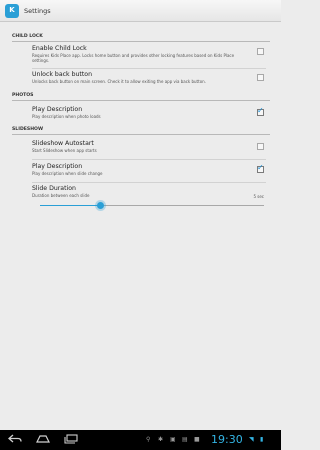 The height and width of the screenshot is (450, 320). I want to click on pref-summary: Play description when photo loads, so click(66, 116).